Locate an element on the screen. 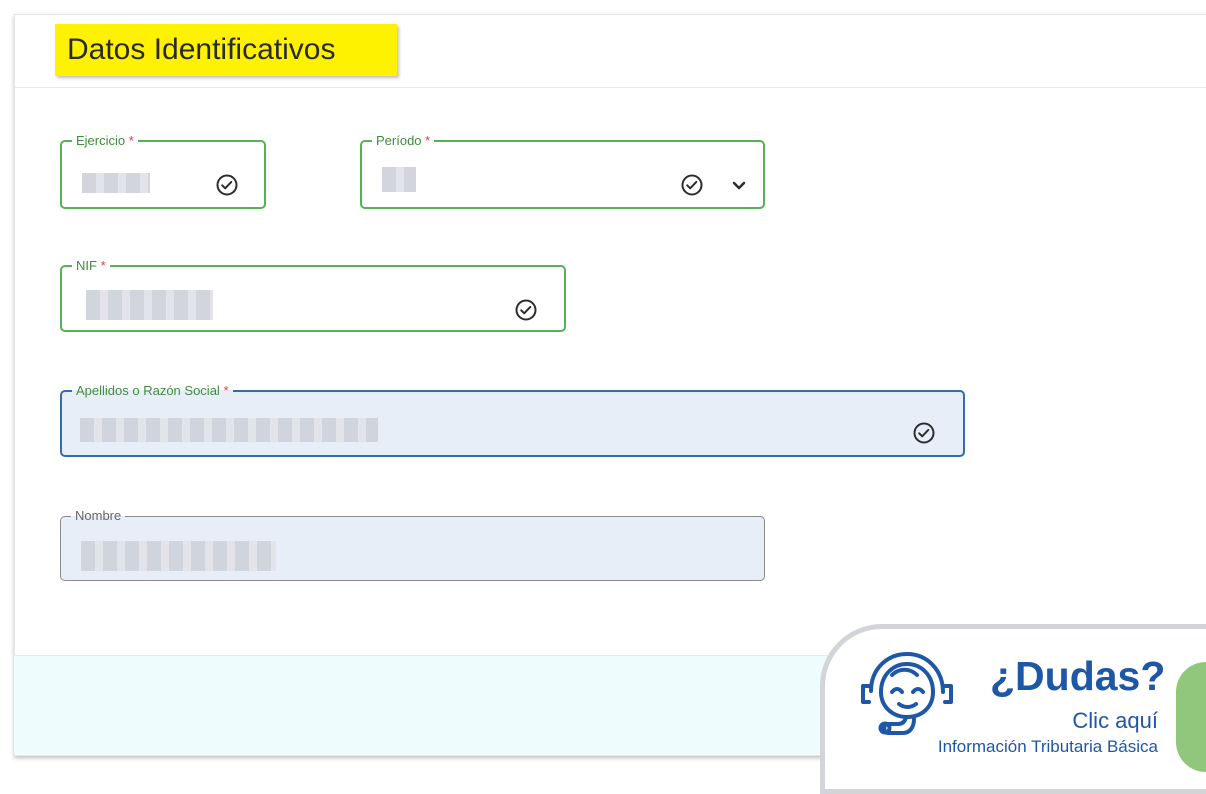  periodo-label: Período * is located at coordinates (403, 140).